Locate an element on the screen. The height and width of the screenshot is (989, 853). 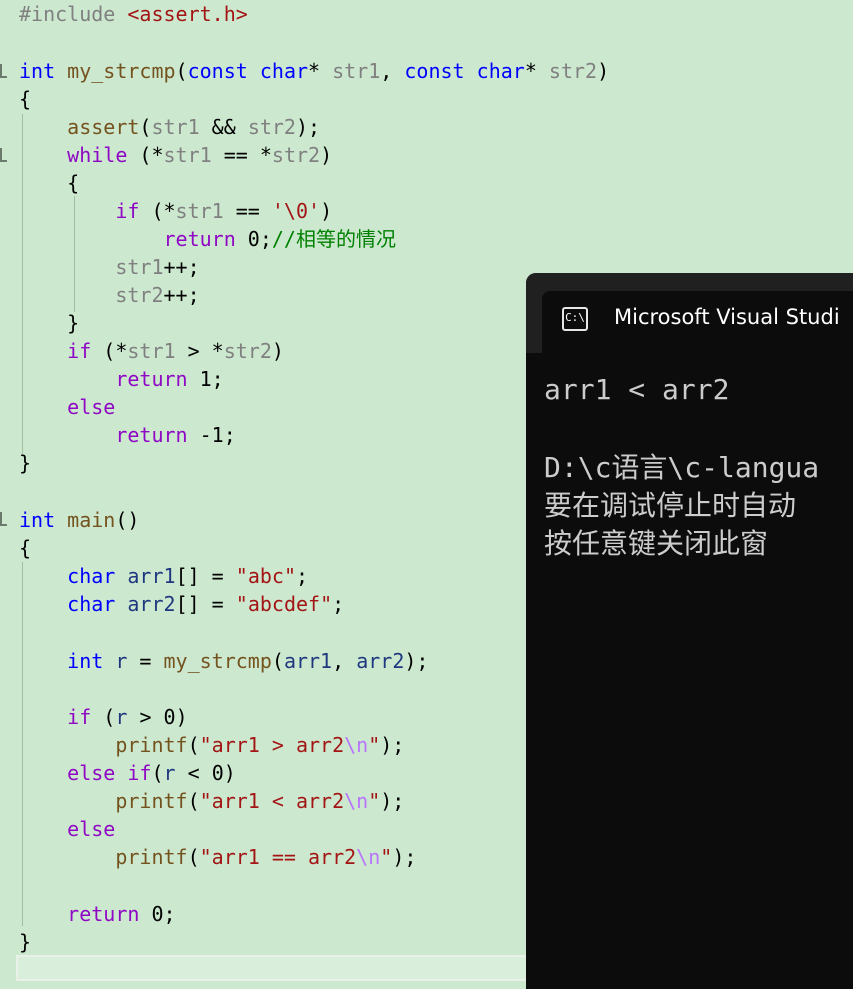
code-line-printf-eq: printf("arr1 == arr2\n"); is located at coordinates (217, 857).